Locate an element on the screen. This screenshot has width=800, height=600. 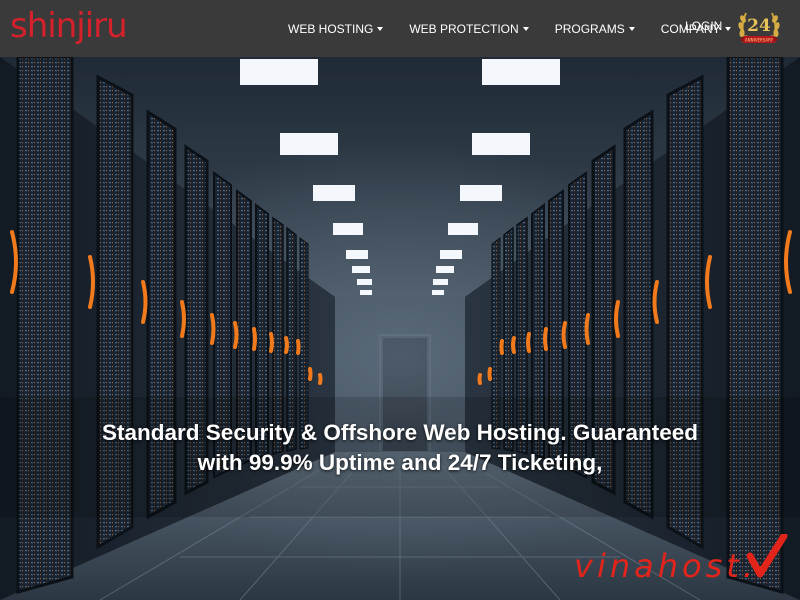
watermark-text: vinahost. is located at coordinates (665, 565).